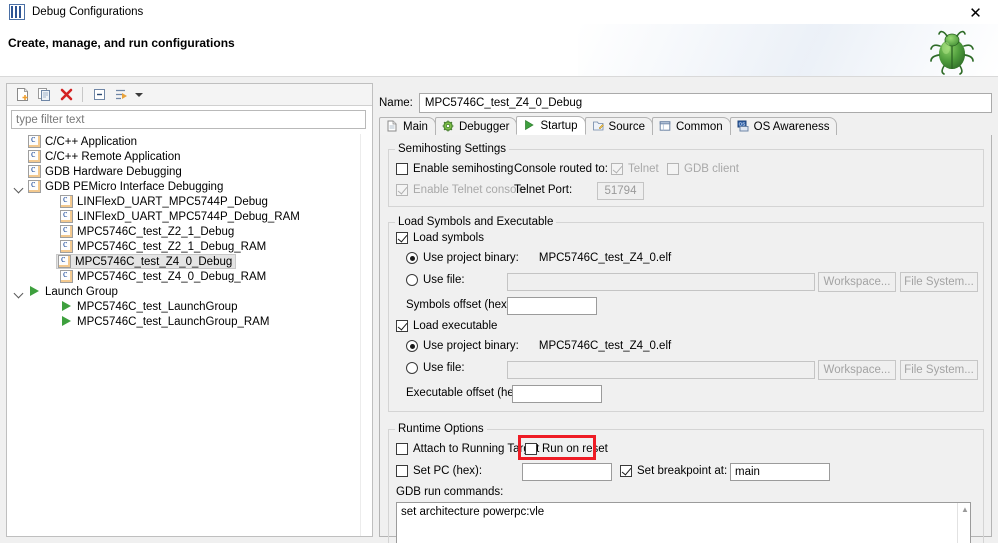  I want to click on symbols-file-input, so click(661, 282).